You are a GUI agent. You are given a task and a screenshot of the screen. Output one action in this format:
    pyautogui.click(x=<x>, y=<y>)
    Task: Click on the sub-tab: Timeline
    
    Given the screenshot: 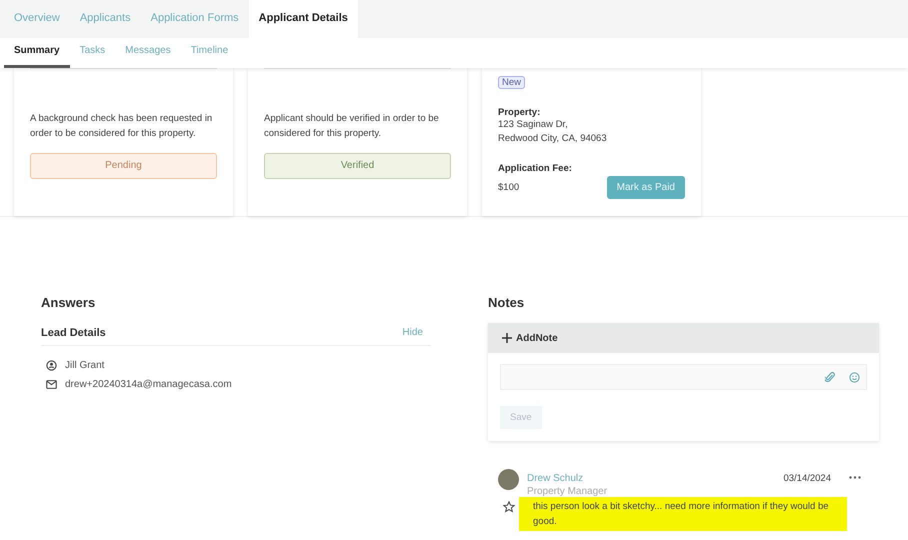 What is the action you would take?
    pyautogui.click(x=209, y=53)
    